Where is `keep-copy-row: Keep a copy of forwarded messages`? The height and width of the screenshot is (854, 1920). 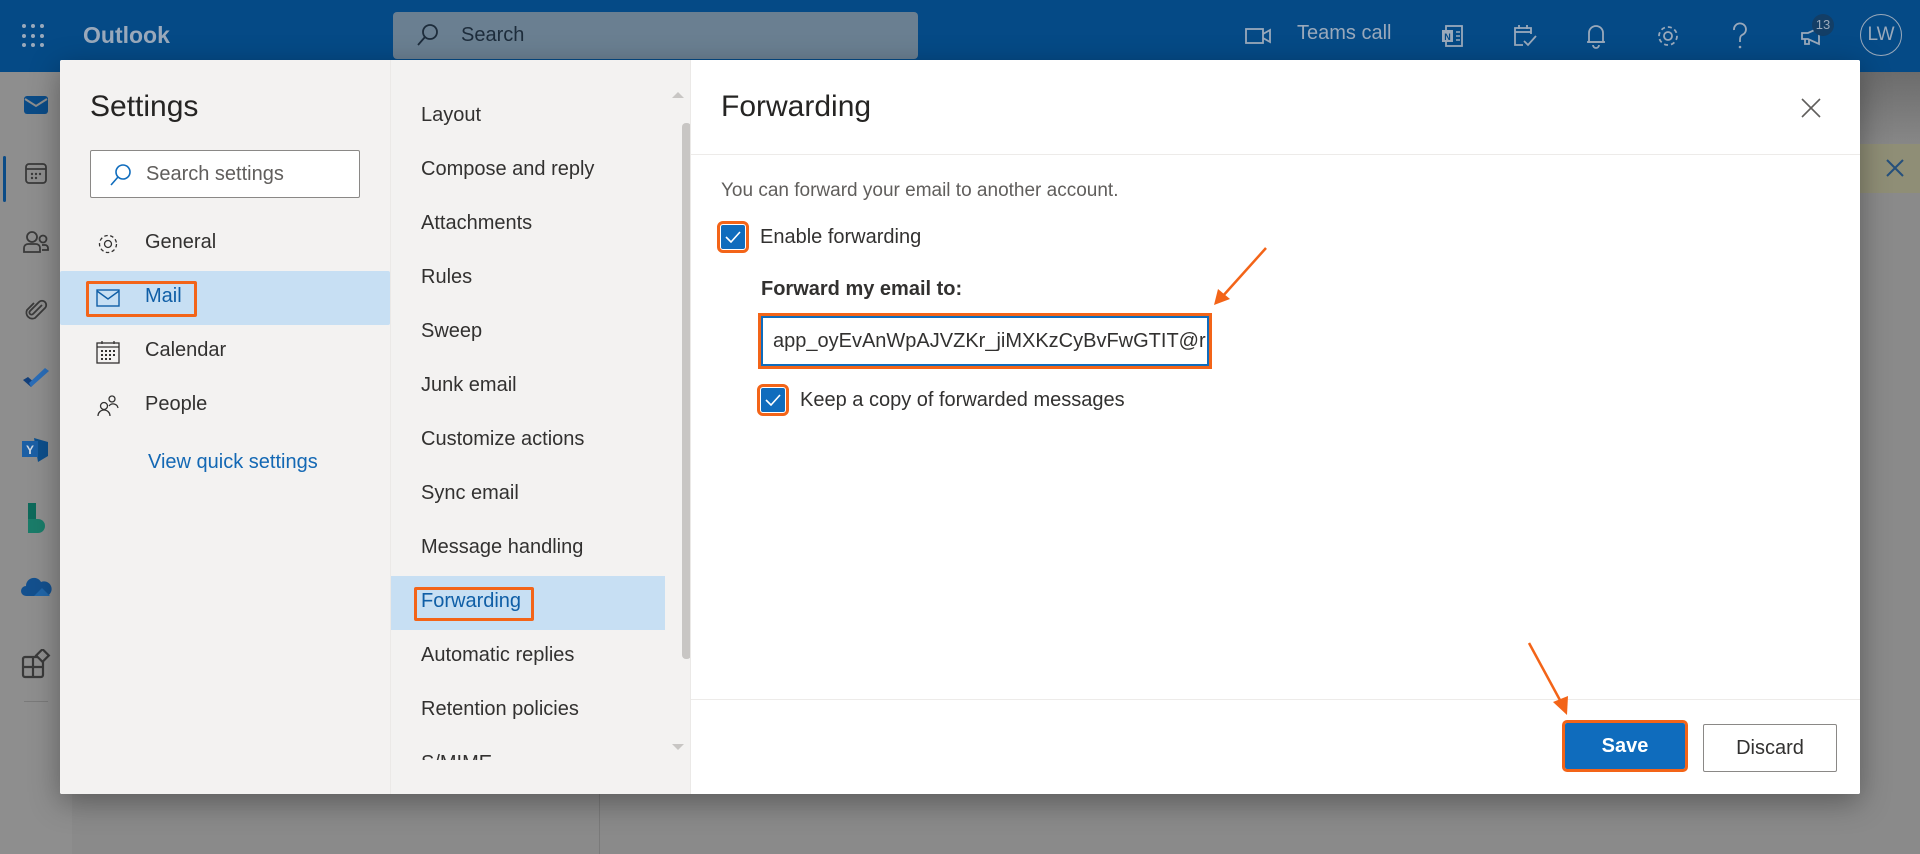
keep-copy-row: Keep a copy of forwarded messages is located at coordinates (941, 400).